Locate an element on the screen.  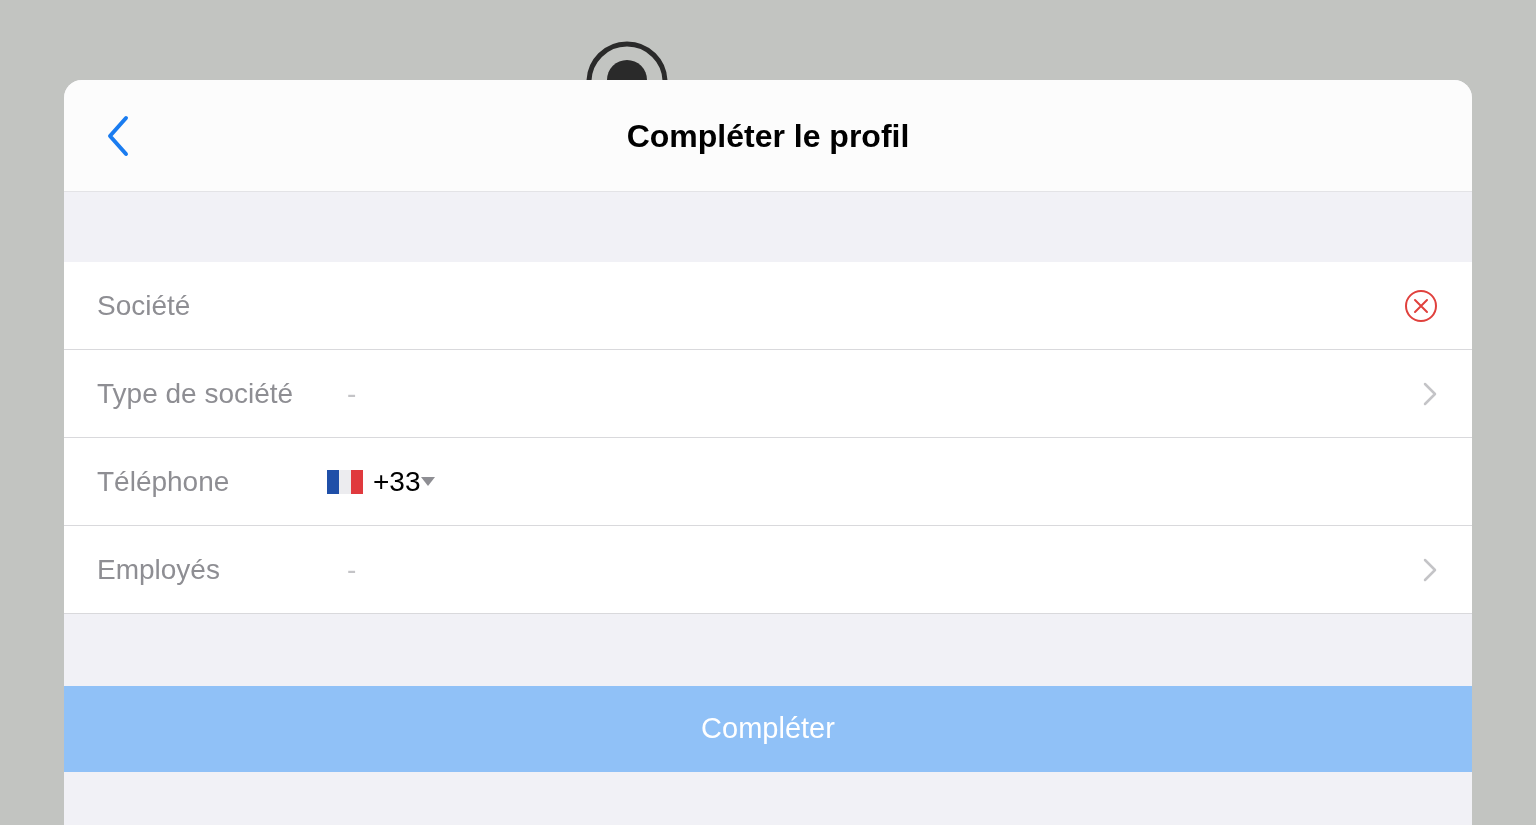
clear-error-icon is located at coordinates (1421, 305).